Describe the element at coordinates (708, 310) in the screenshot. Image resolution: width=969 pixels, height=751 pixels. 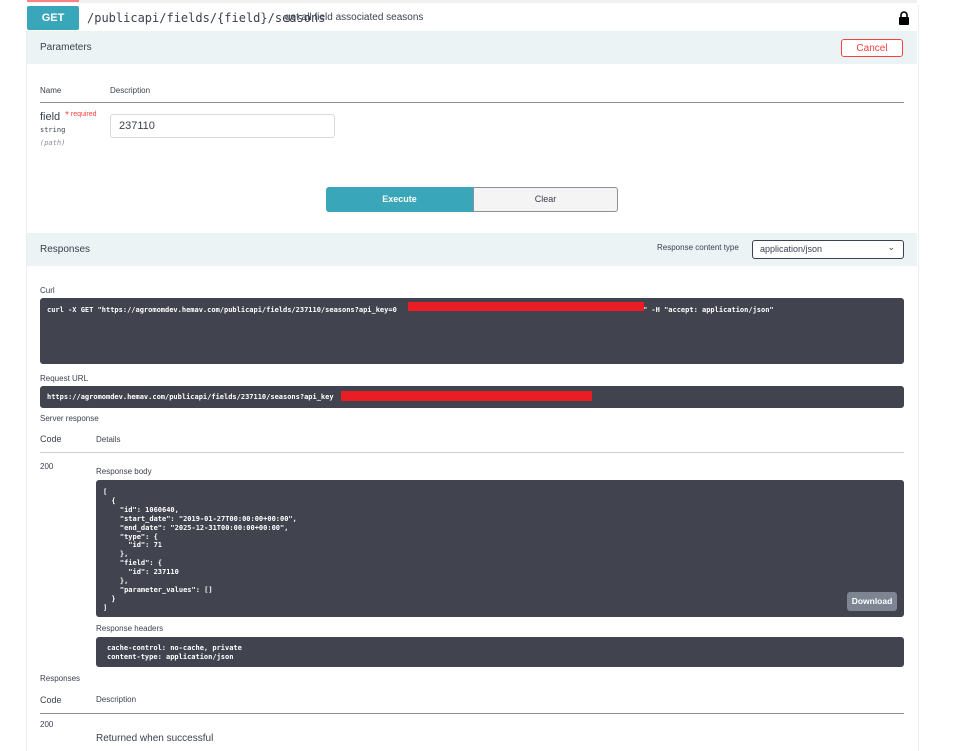
I see `curl-command-end: " -H "accept: application/json"` at that location.